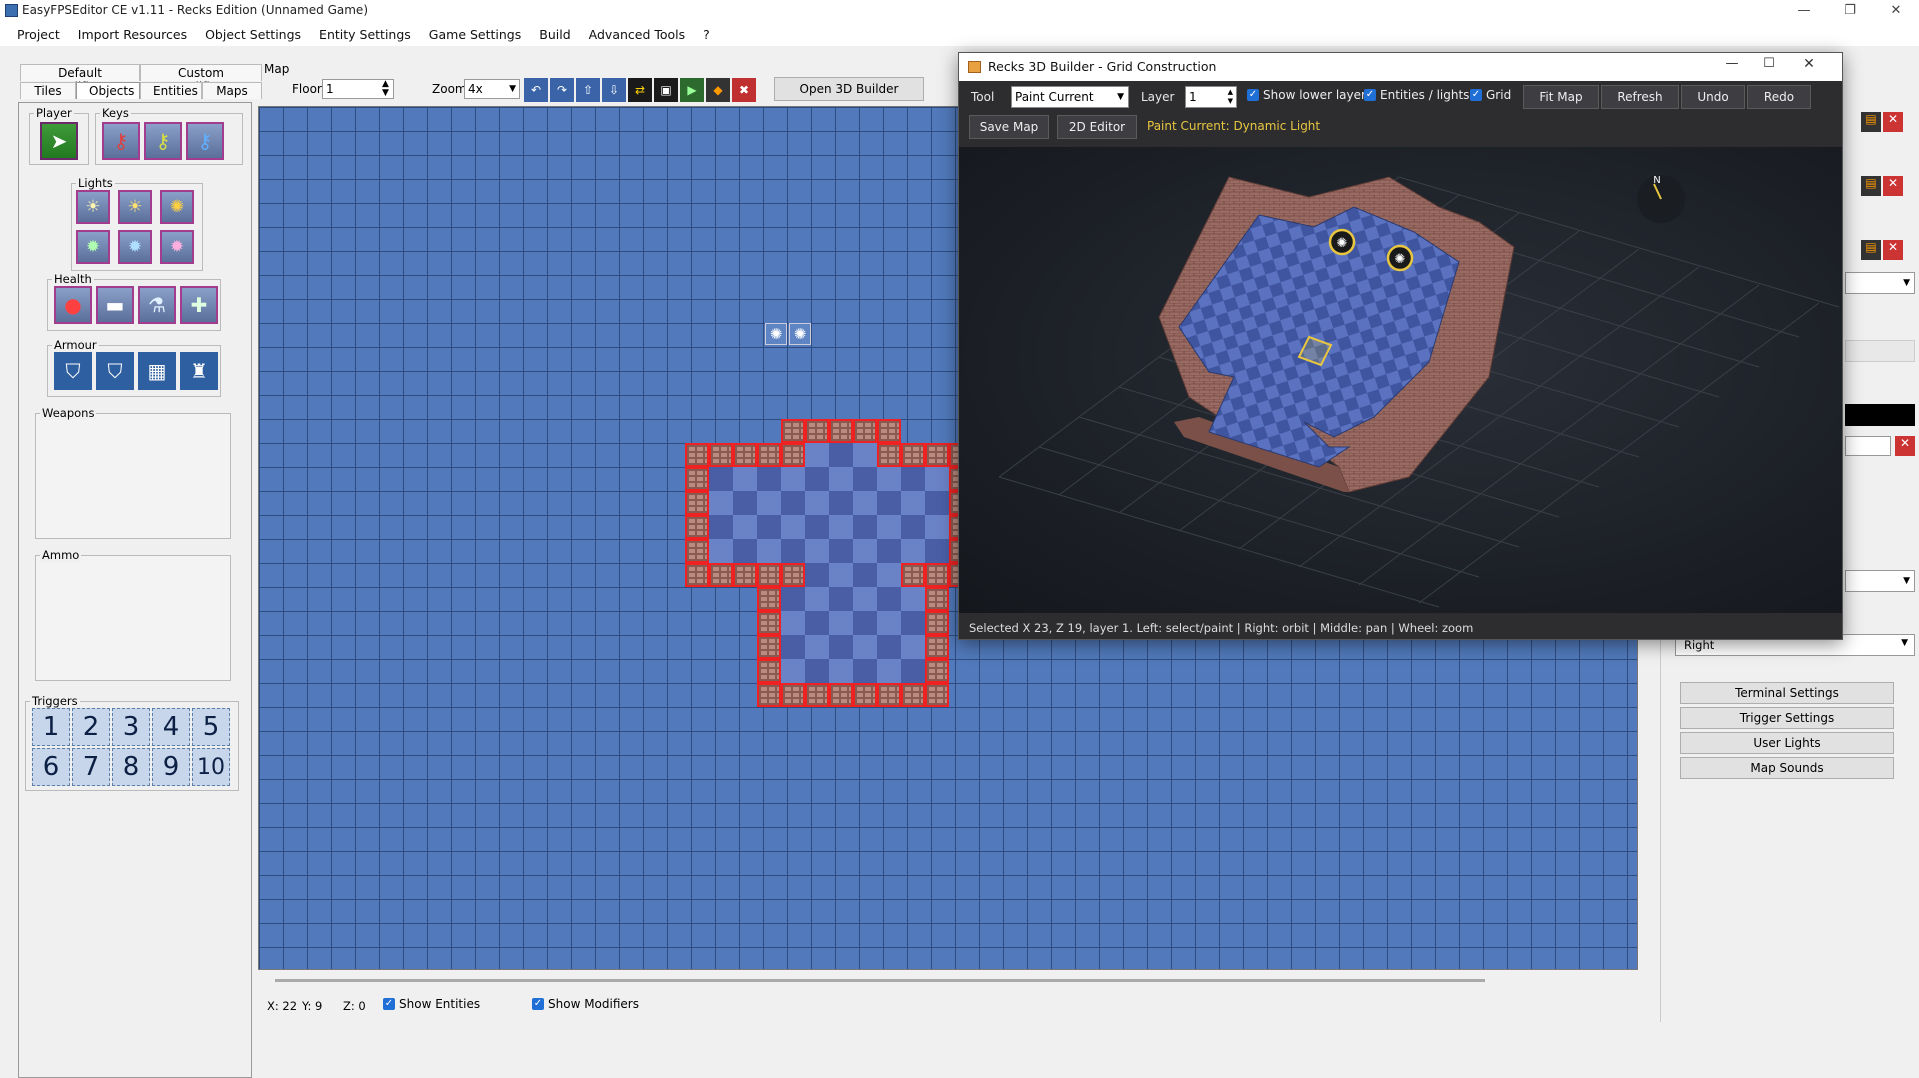 The image size is (1919, 1078). I want to click on yellow-key-icon: ⚷, so click(163, 141).